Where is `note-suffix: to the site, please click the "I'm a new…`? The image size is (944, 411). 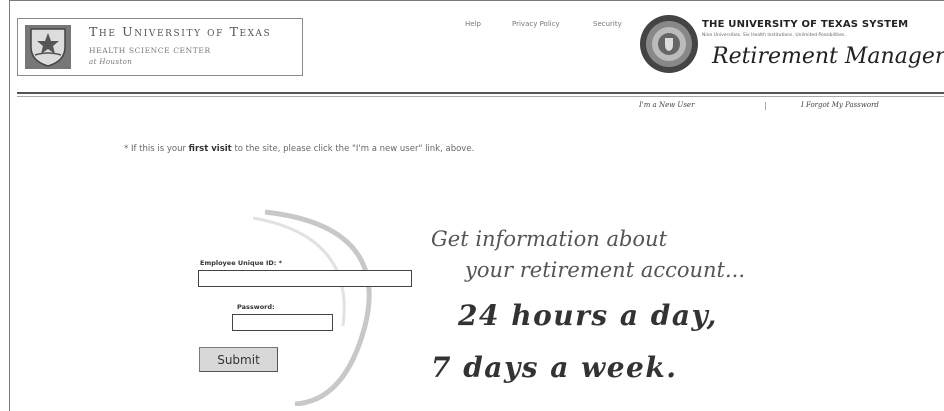
note-suffix: to the site, please click the "I'm a new… is located at coordinates (353, 149).